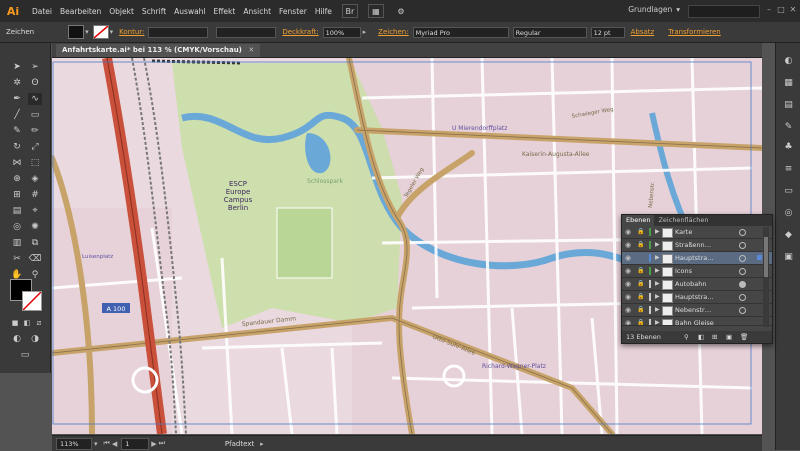  I want to click on menu-effekt: Effekt, so click(225, 11).